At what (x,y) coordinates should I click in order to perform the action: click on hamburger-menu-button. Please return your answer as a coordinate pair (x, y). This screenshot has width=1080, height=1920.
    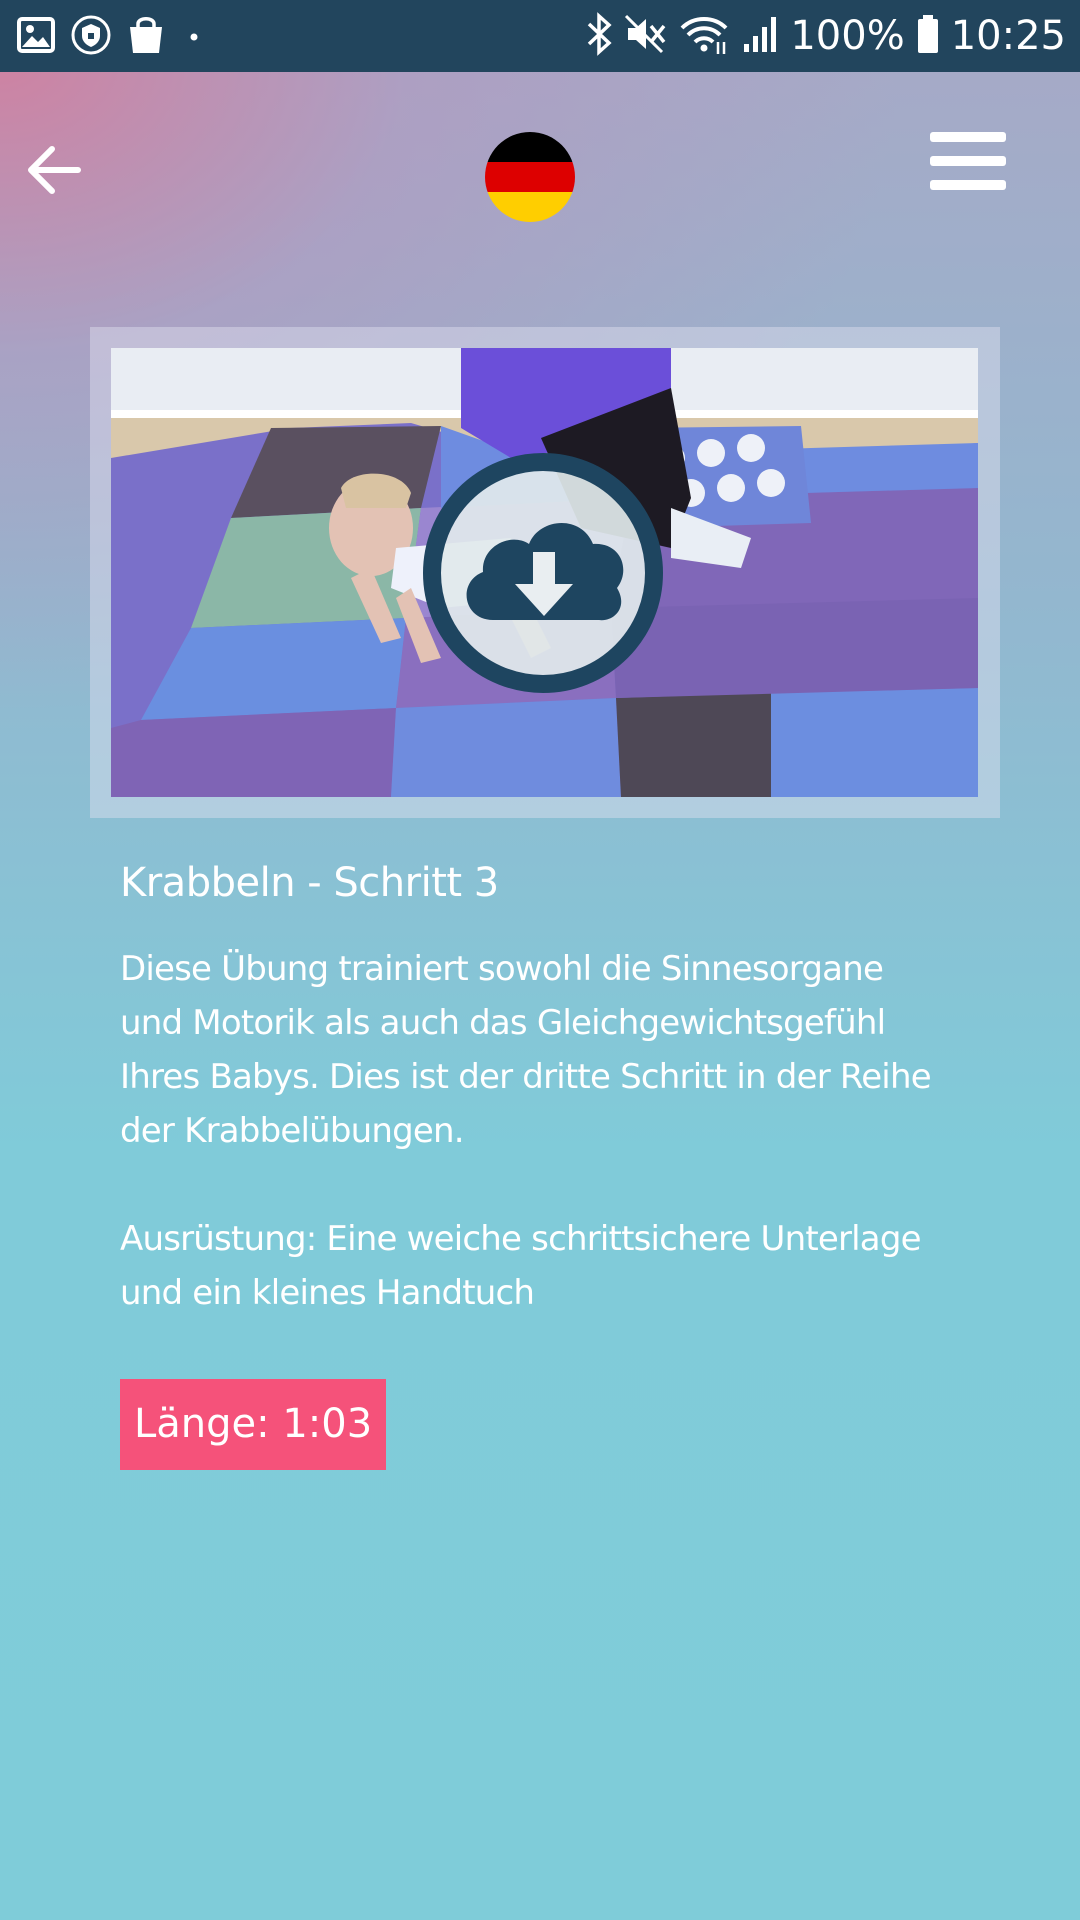
    Looking at the image, I should click on (968, 161).